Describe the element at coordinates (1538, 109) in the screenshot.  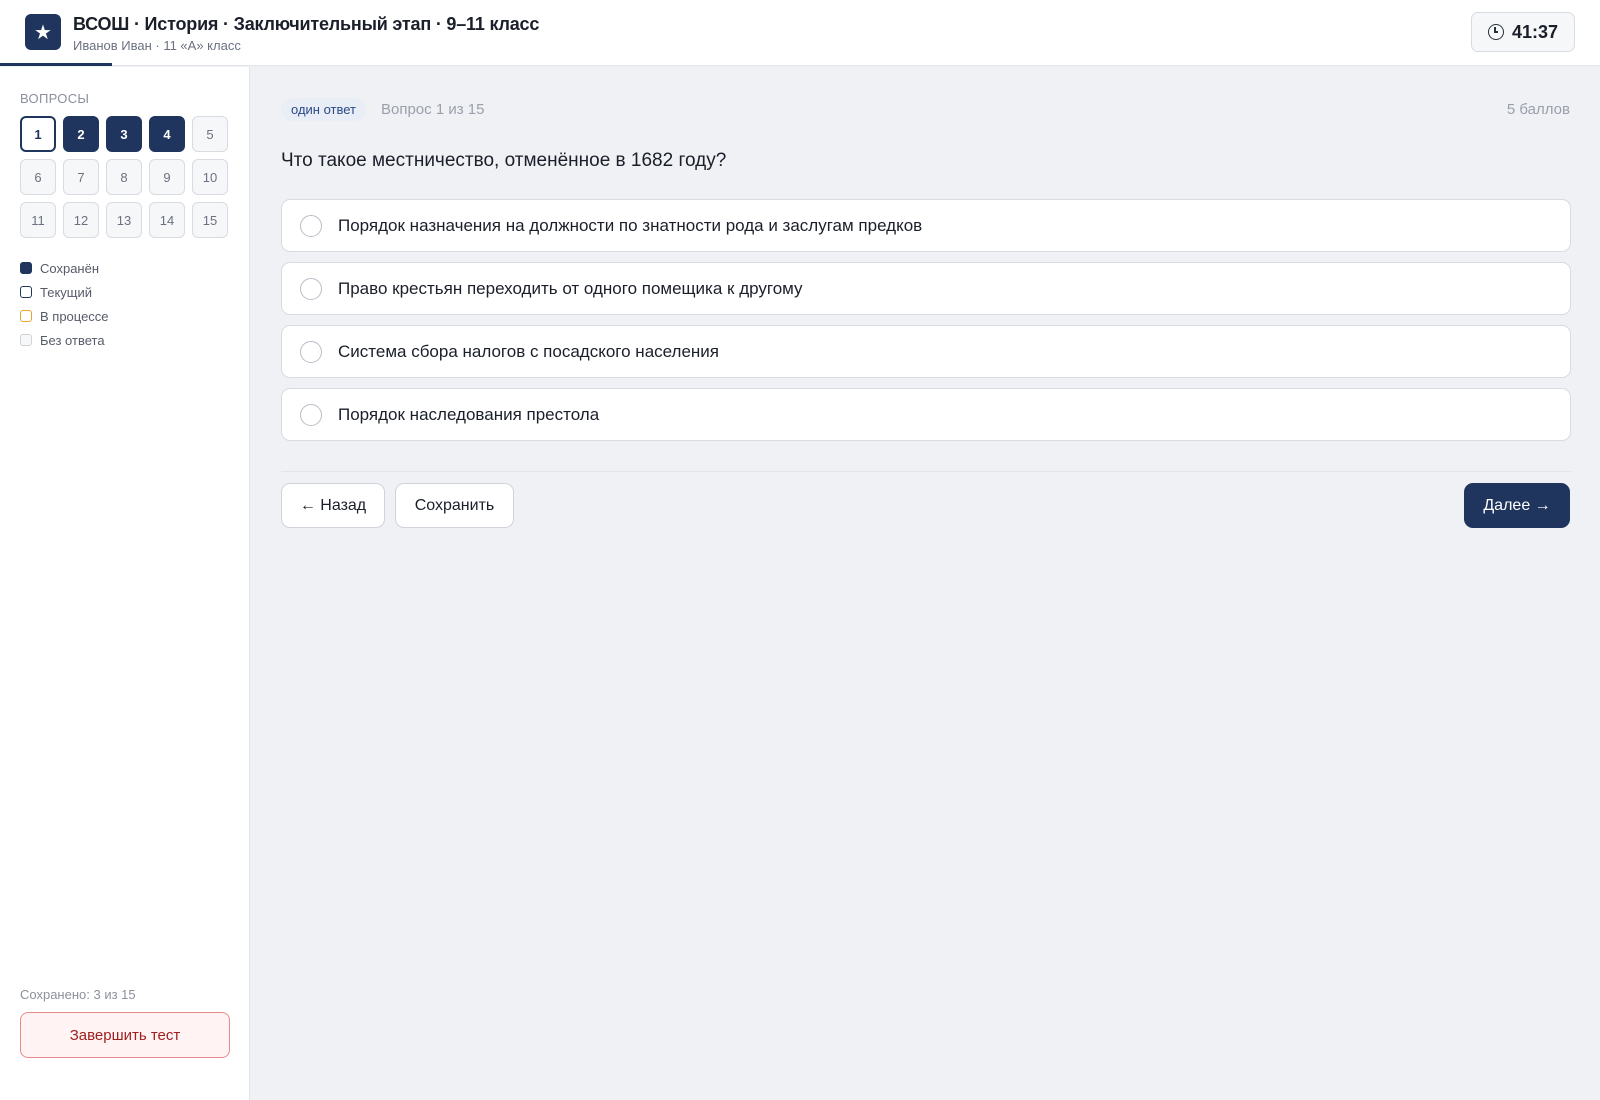
I see `question-points: 5 баллов` at that location.